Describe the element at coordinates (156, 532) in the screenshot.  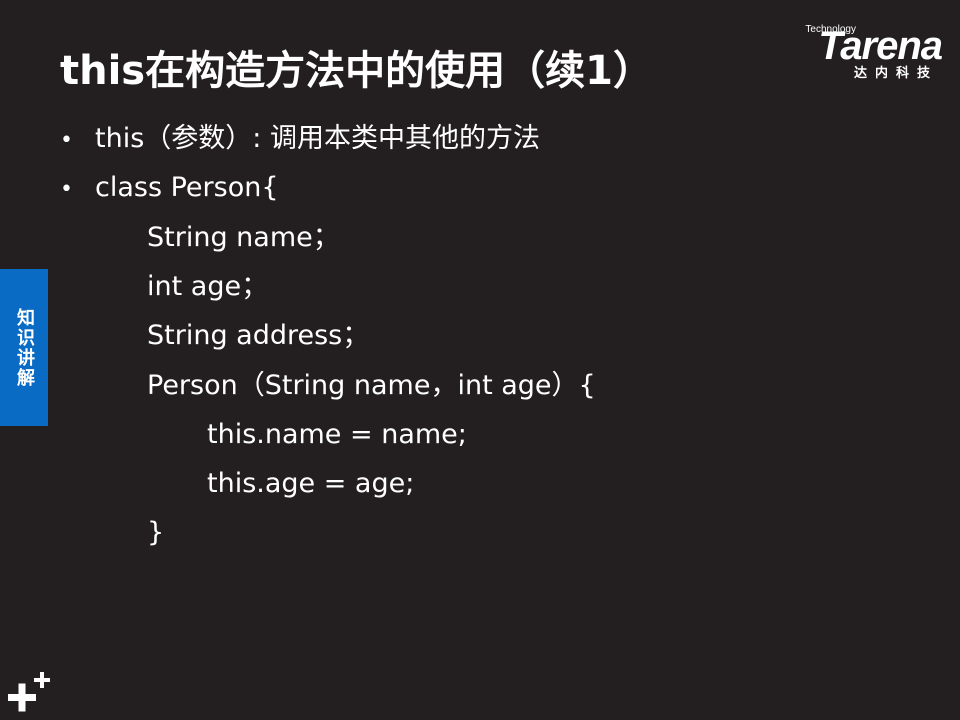
I see `code-line: }` at that location.